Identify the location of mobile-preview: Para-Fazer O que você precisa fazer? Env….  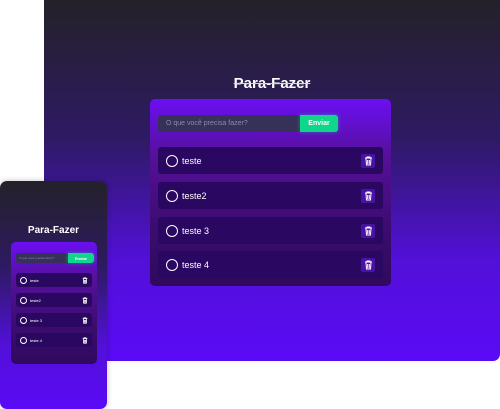
(53, 295).